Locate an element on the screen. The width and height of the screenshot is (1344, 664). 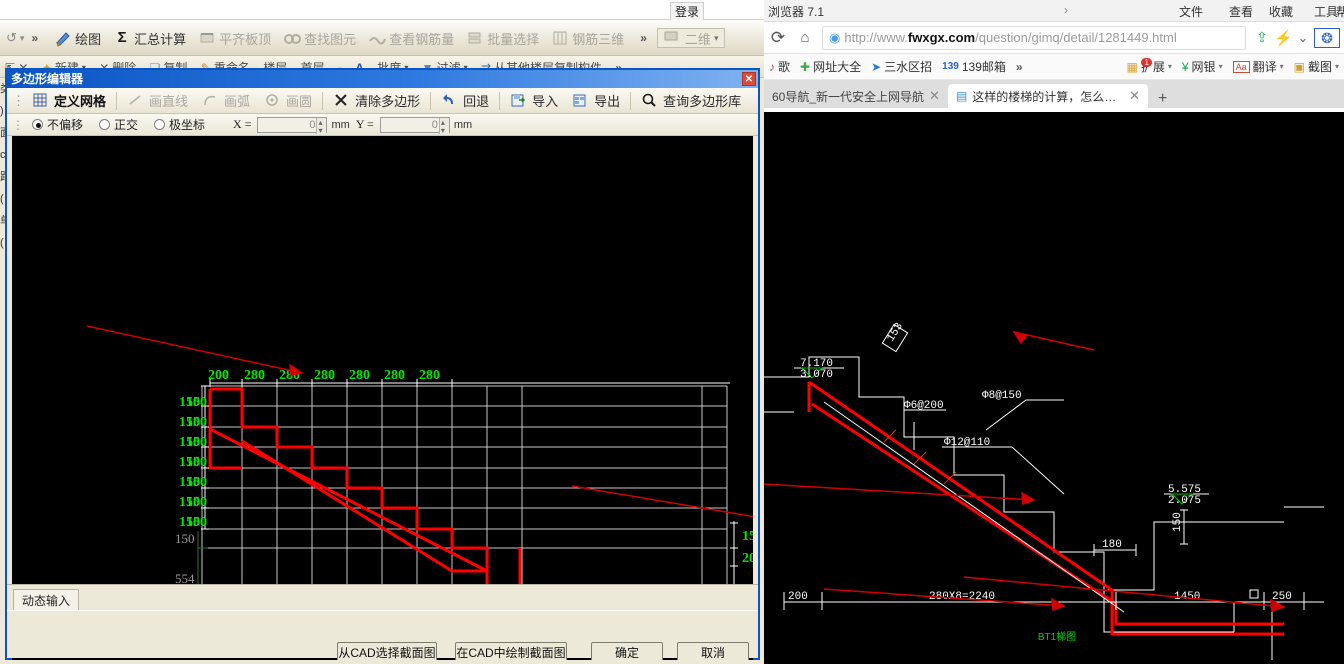
view-mode-dropdown: 二维 ▾ is located at coordinates (691, 38).